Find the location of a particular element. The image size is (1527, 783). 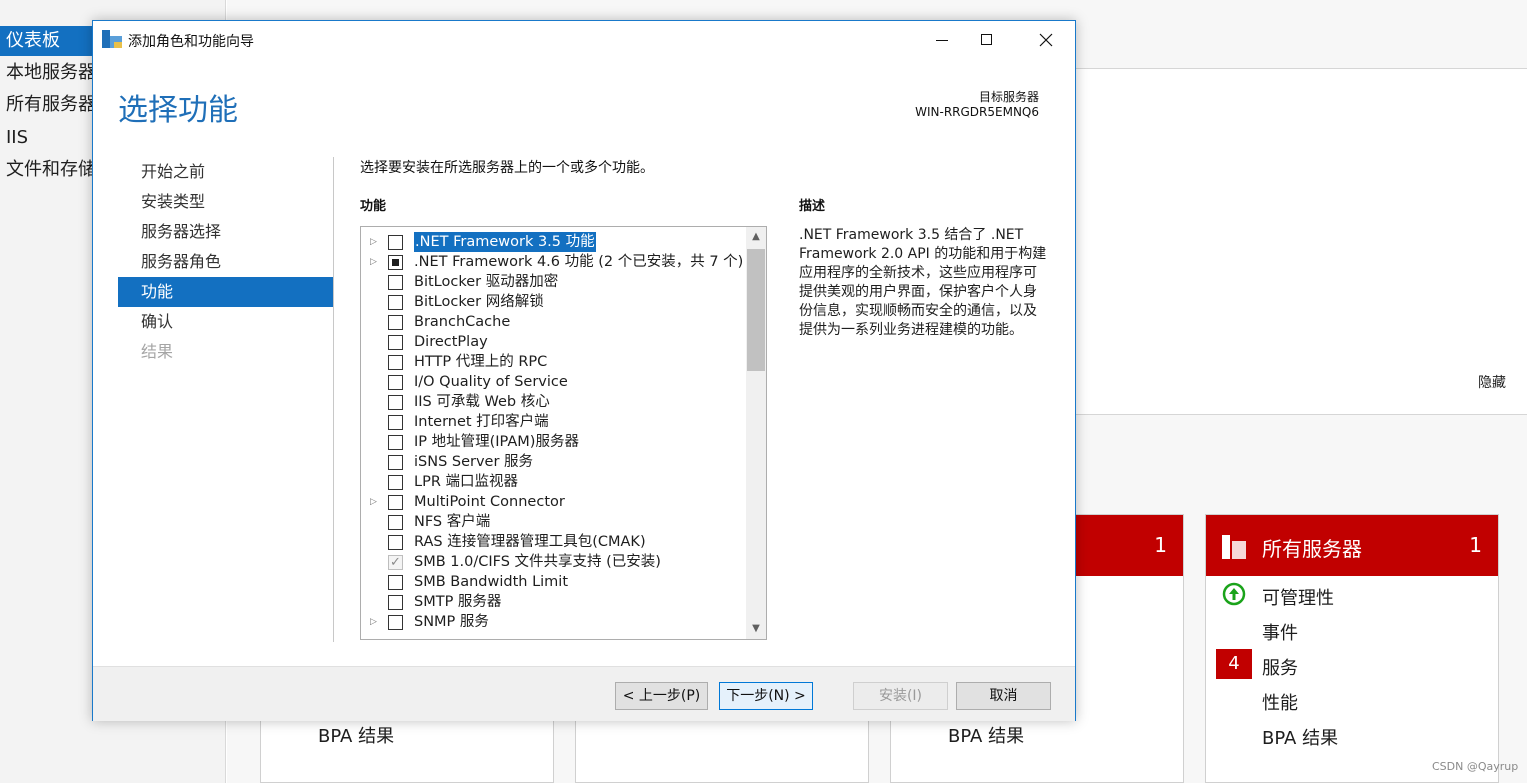

scroll-thumb is located at coordinates (756, 310).